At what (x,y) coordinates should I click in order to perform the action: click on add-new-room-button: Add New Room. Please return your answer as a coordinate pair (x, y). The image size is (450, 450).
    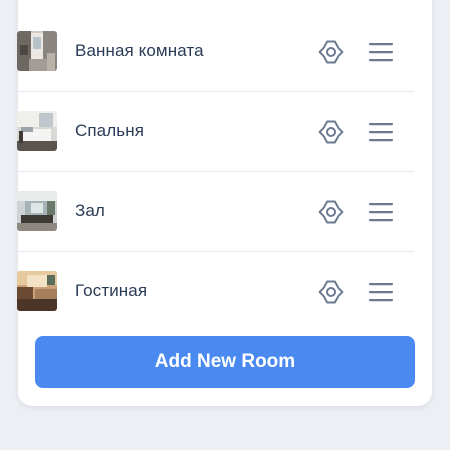
    Looking at the image, I should click on (225, 362).